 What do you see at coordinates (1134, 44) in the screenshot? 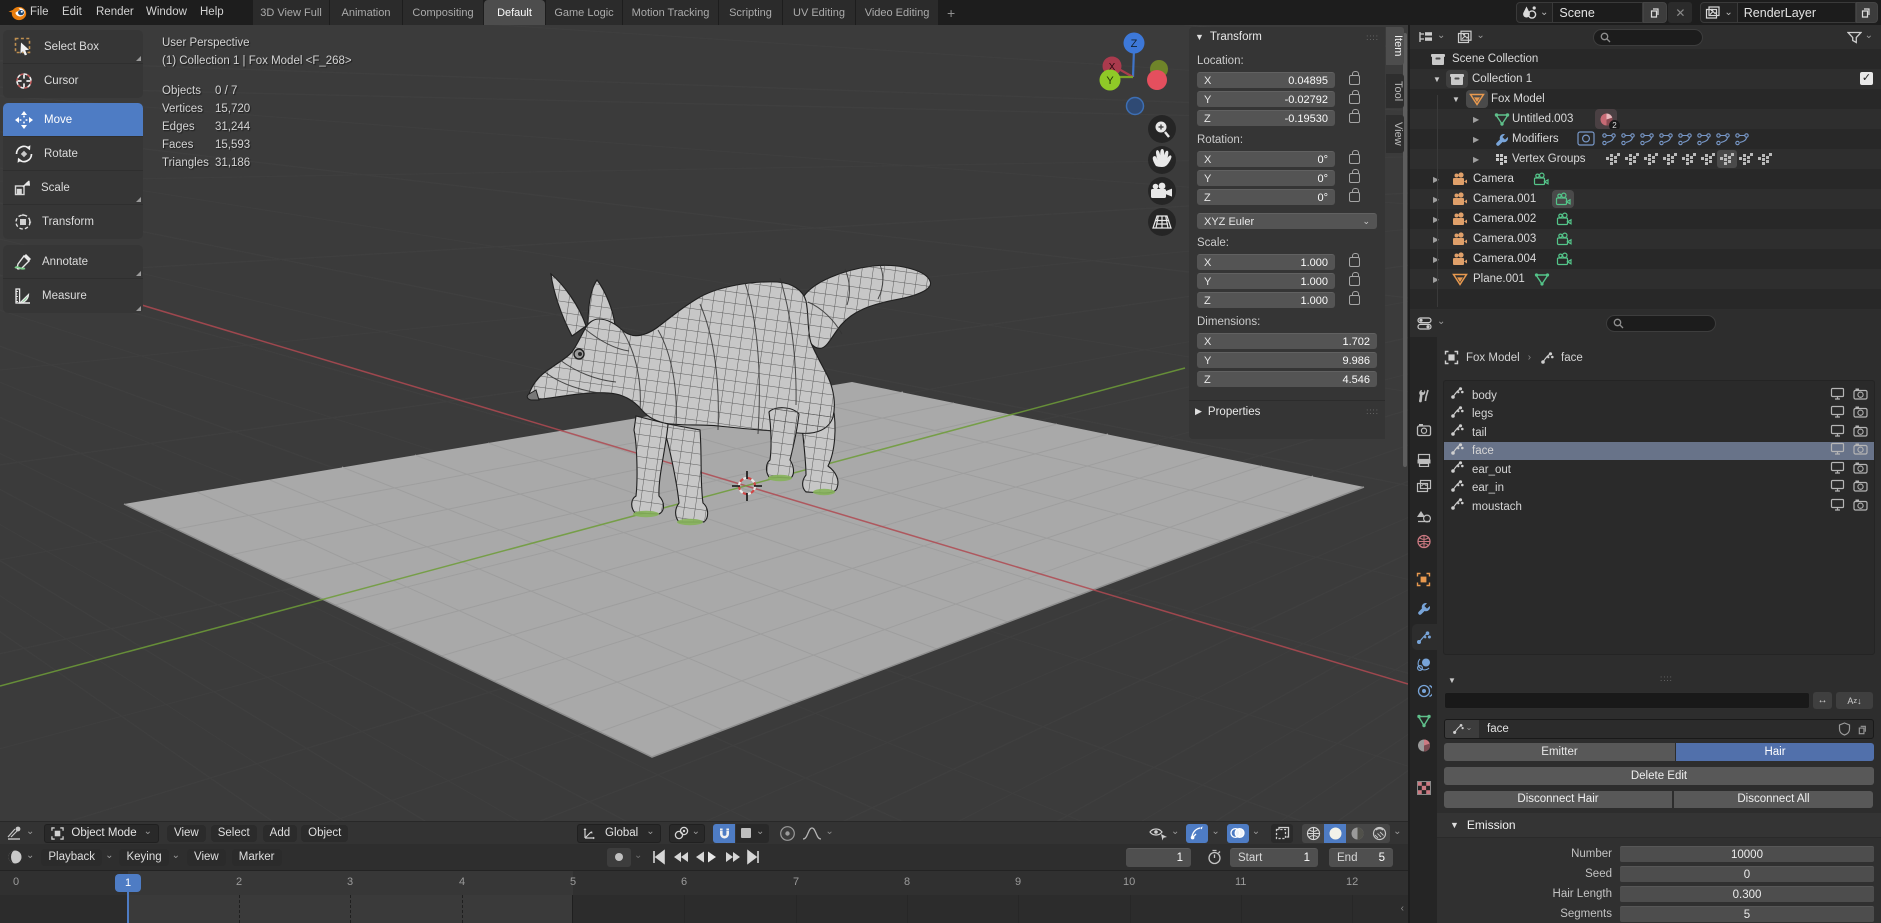
I see `svg-text: Z` at bounding box center [1134, 44].